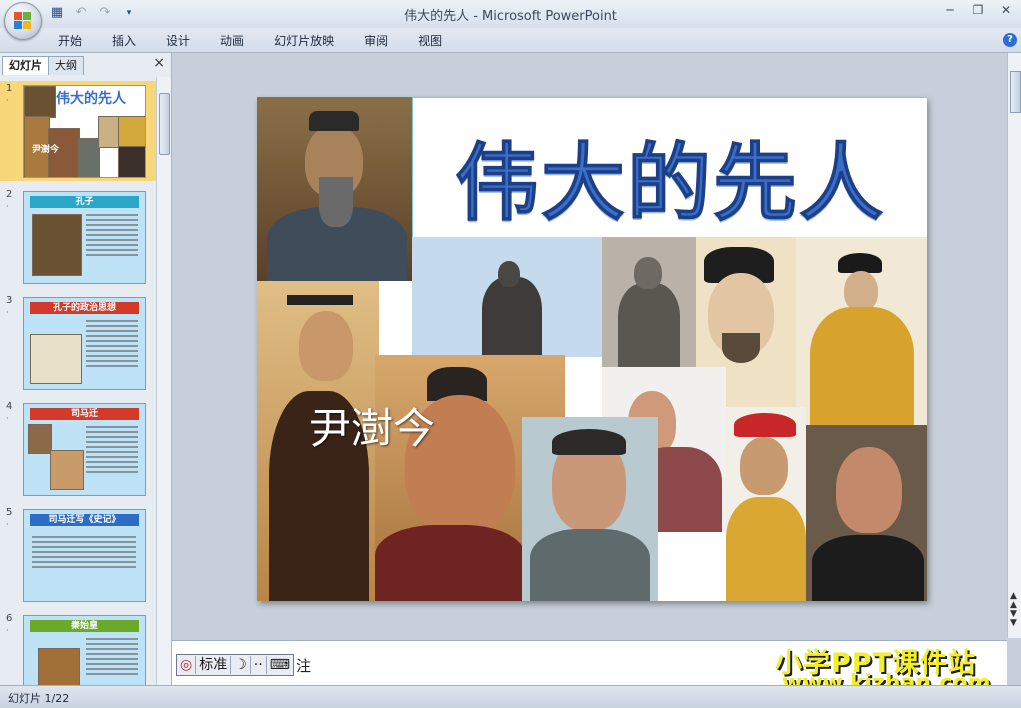 The height and width of the screenshot is (708, 1021). Describe the element at coordinates (84, 520) in the screenshot. I see `thumb-title: 司马迁写《史记》` at that location.